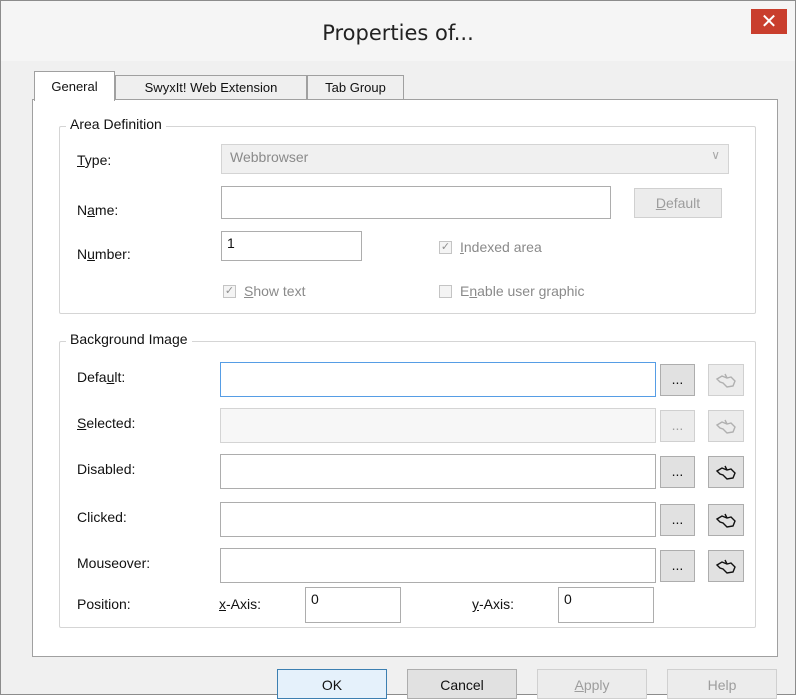 The height and width of the screenshot is (700, 796). What do you see at coordinates (501, 247) in the screenshot?
I see `indexed-area-label: Indexed area` at bounding box center [501, 247].